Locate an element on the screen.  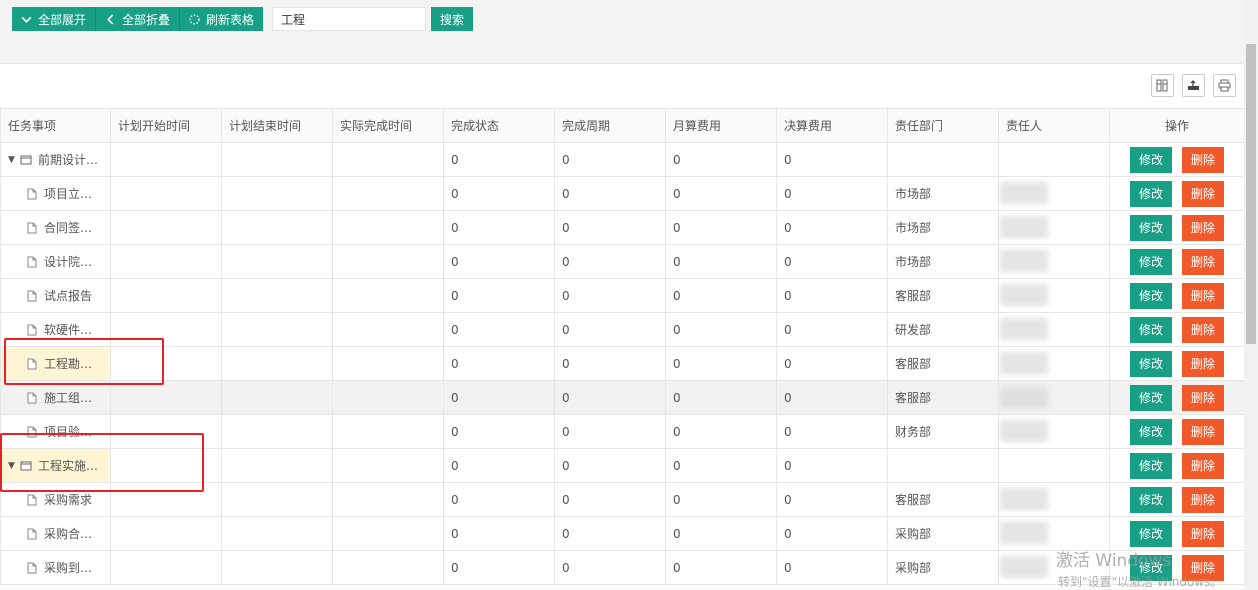
table-row: 合同签… 0 0 0 0 市场部 修改 删除 is located at coordinates (622, 227).